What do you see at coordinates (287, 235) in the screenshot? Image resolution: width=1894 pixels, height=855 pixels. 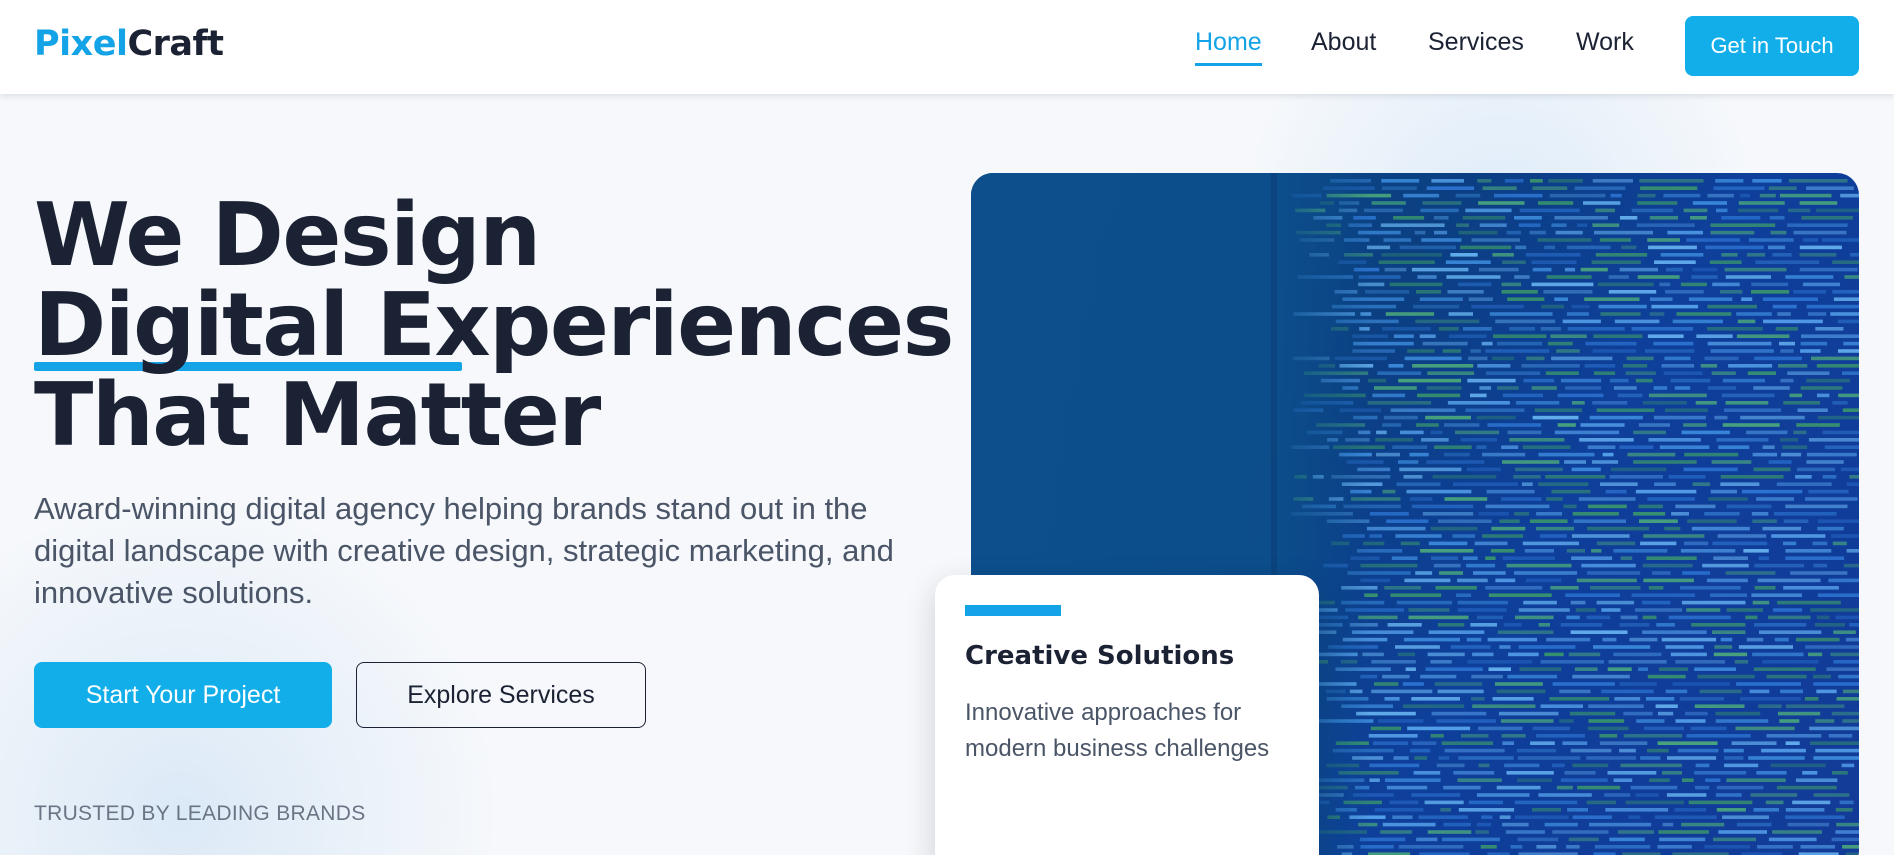 I see `headline-line-1: We Design` at bounding box center [287, 235].